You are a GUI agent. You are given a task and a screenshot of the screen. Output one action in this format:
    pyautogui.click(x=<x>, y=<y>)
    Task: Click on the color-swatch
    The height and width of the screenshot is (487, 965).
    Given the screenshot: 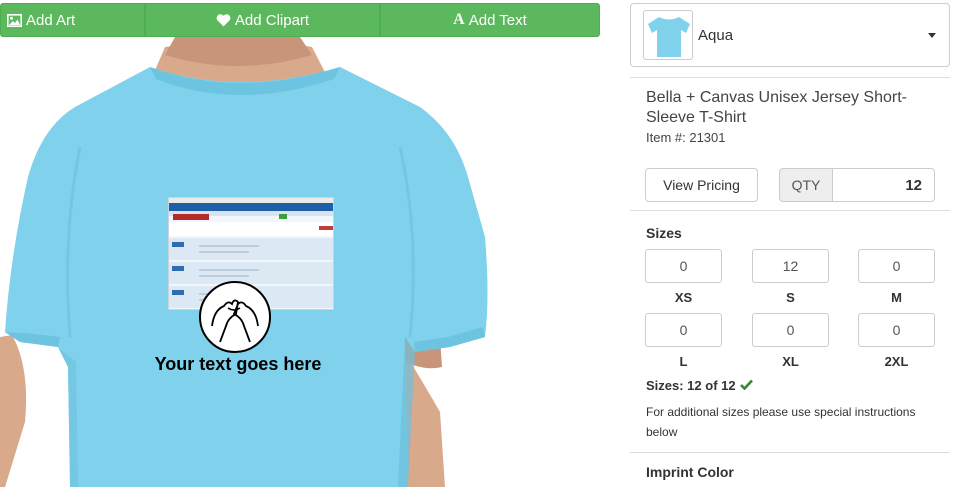 What is the action you would take?
    pyautogui.click(x=668, y=35)
    